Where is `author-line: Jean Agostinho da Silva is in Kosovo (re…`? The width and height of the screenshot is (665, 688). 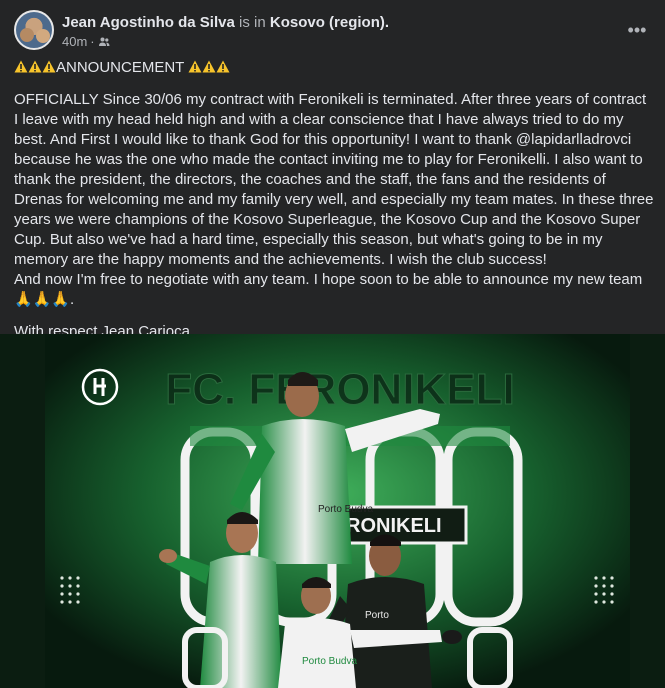
author-line: Jean Agostinho da Silva is in Kosovo (re… is located at coordinates (225, 22).